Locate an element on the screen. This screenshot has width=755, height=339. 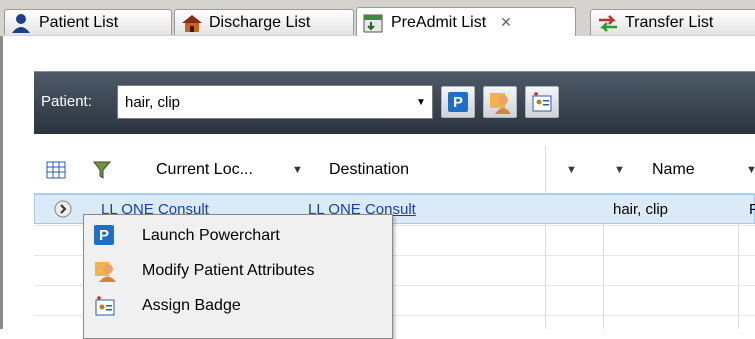
grid-menu-icon is located at coordinates (56, 170).